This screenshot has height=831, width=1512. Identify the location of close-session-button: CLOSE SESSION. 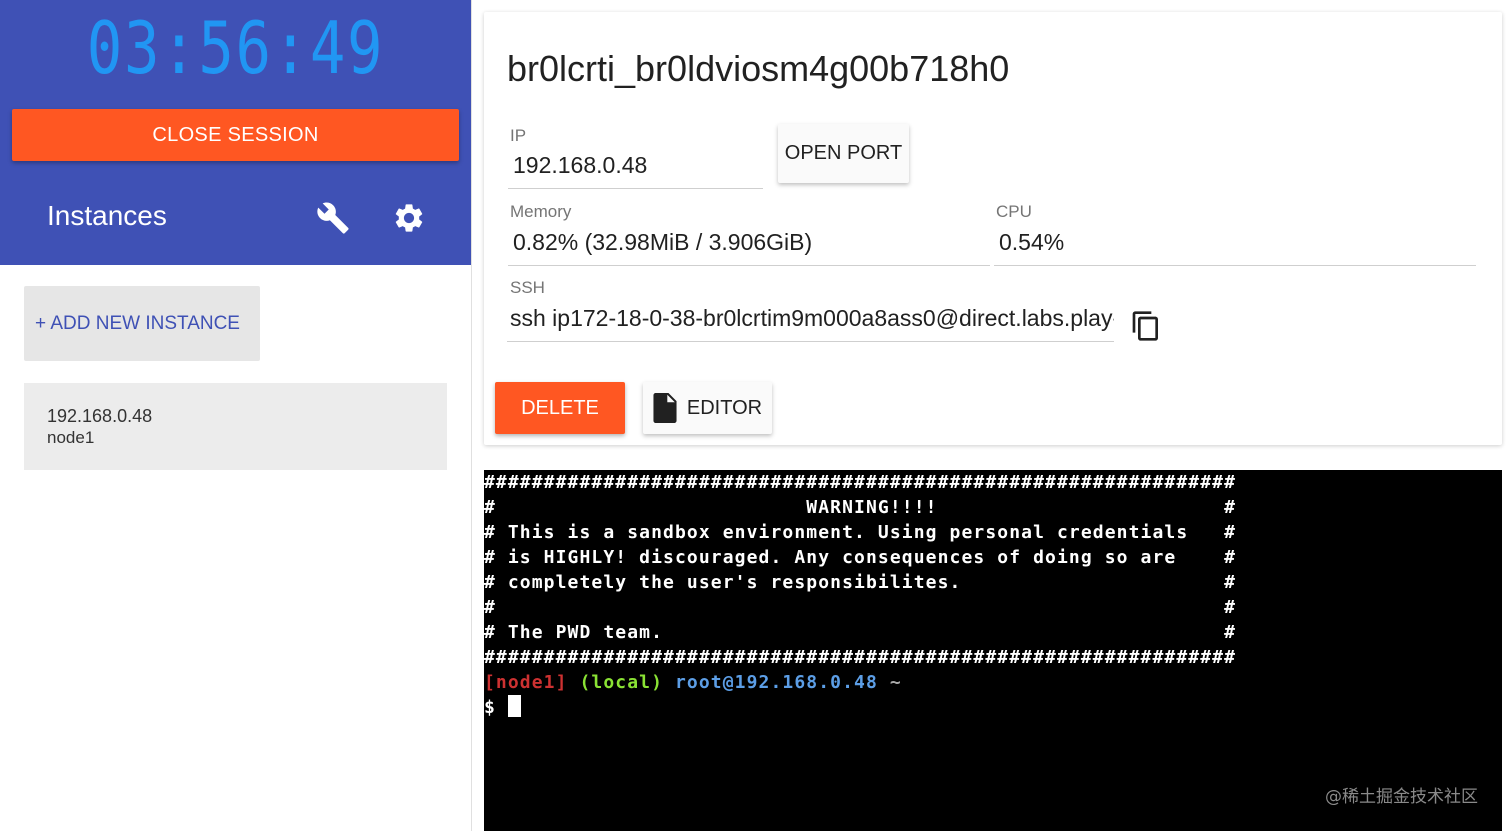
(235, 135).